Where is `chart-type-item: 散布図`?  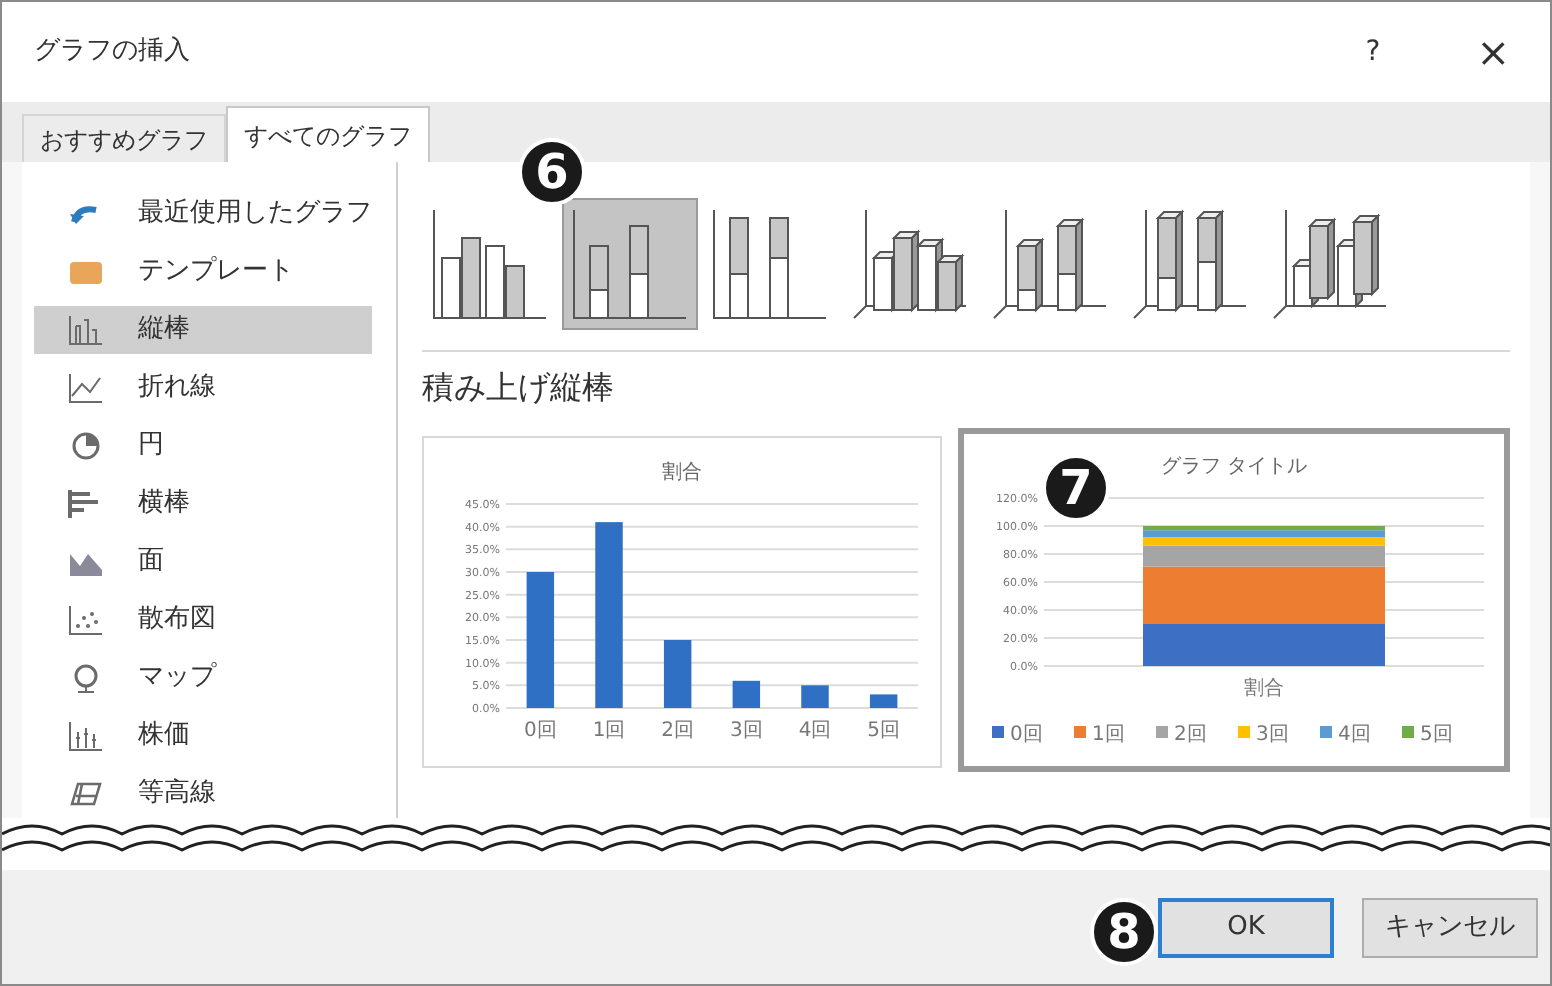 chart-type-item: 散布図 is located at coordinates (203, 620).